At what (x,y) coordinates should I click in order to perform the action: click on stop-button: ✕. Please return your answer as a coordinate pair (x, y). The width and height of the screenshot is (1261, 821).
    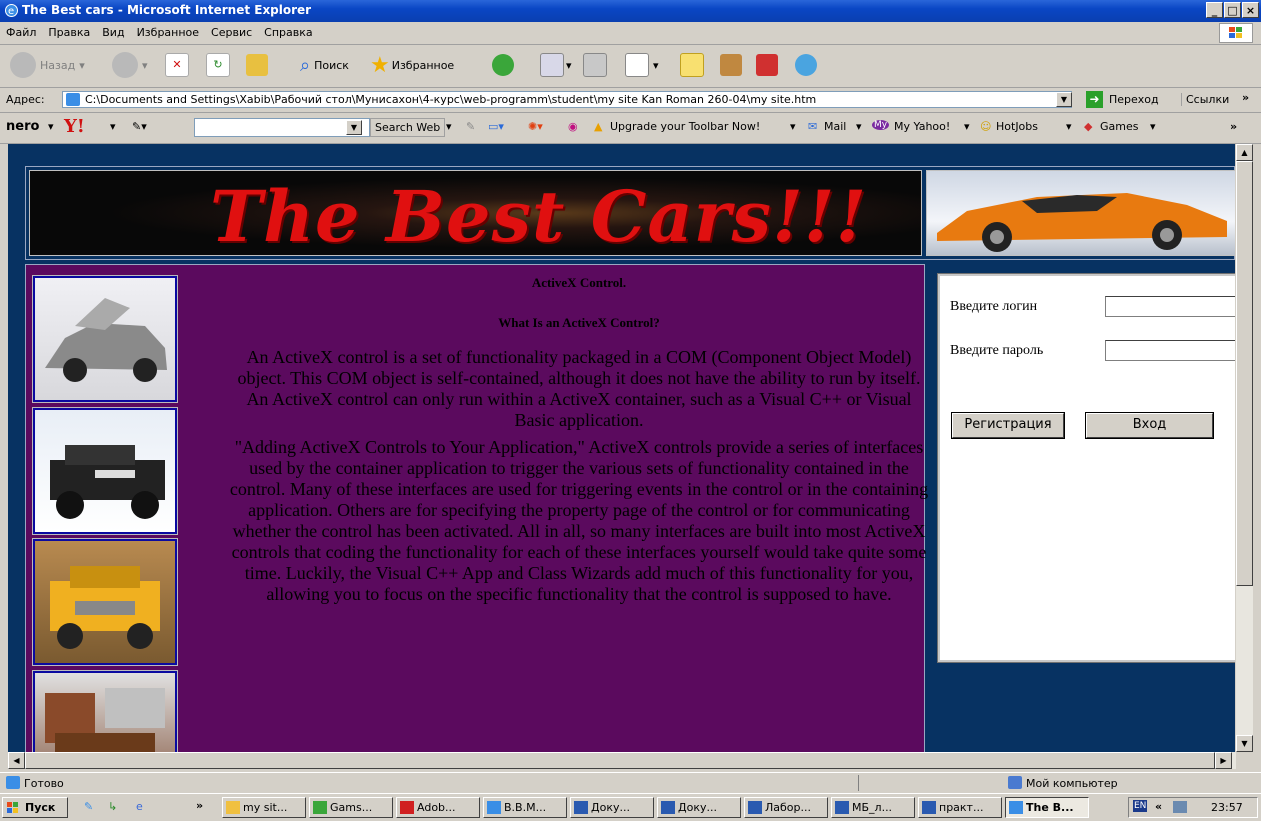
    Looking at the image, I should click on (177, 65).